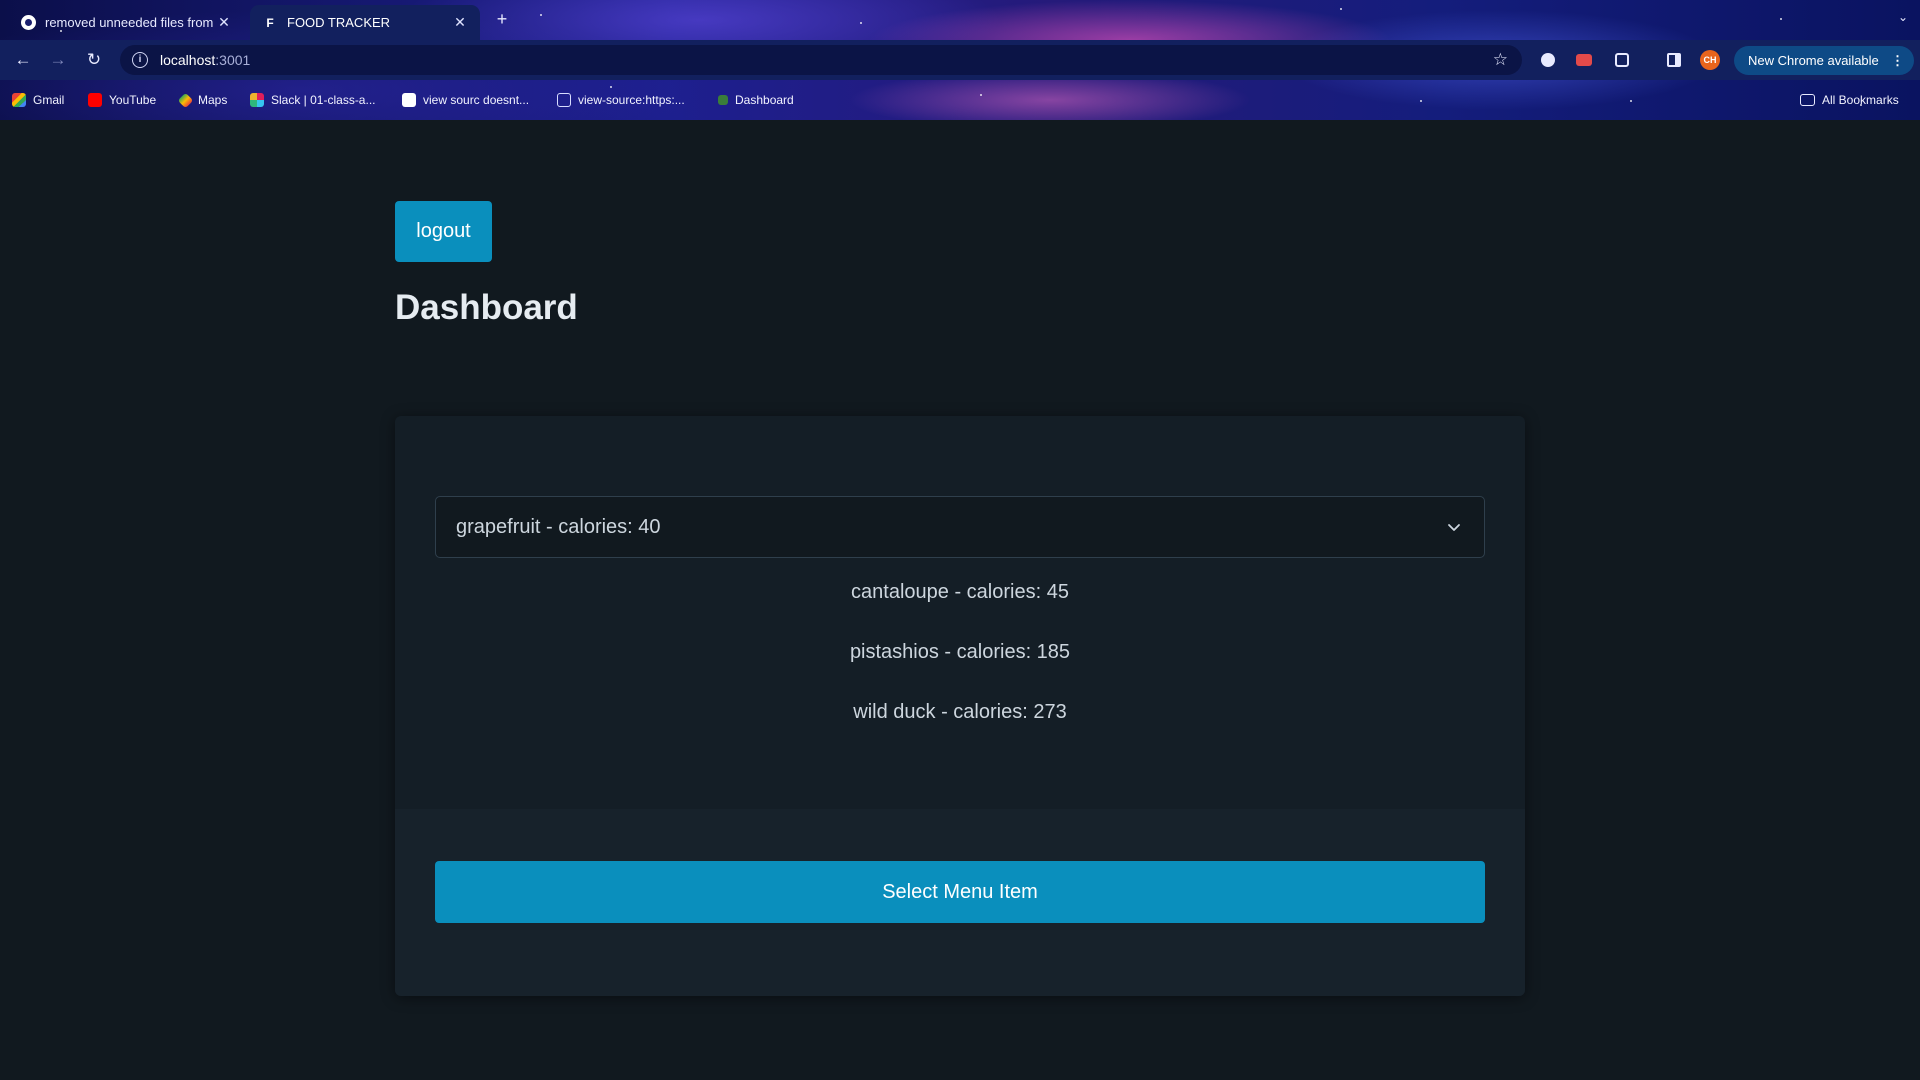  I want to click on profile-avatar: CH, so click(1710, 60).